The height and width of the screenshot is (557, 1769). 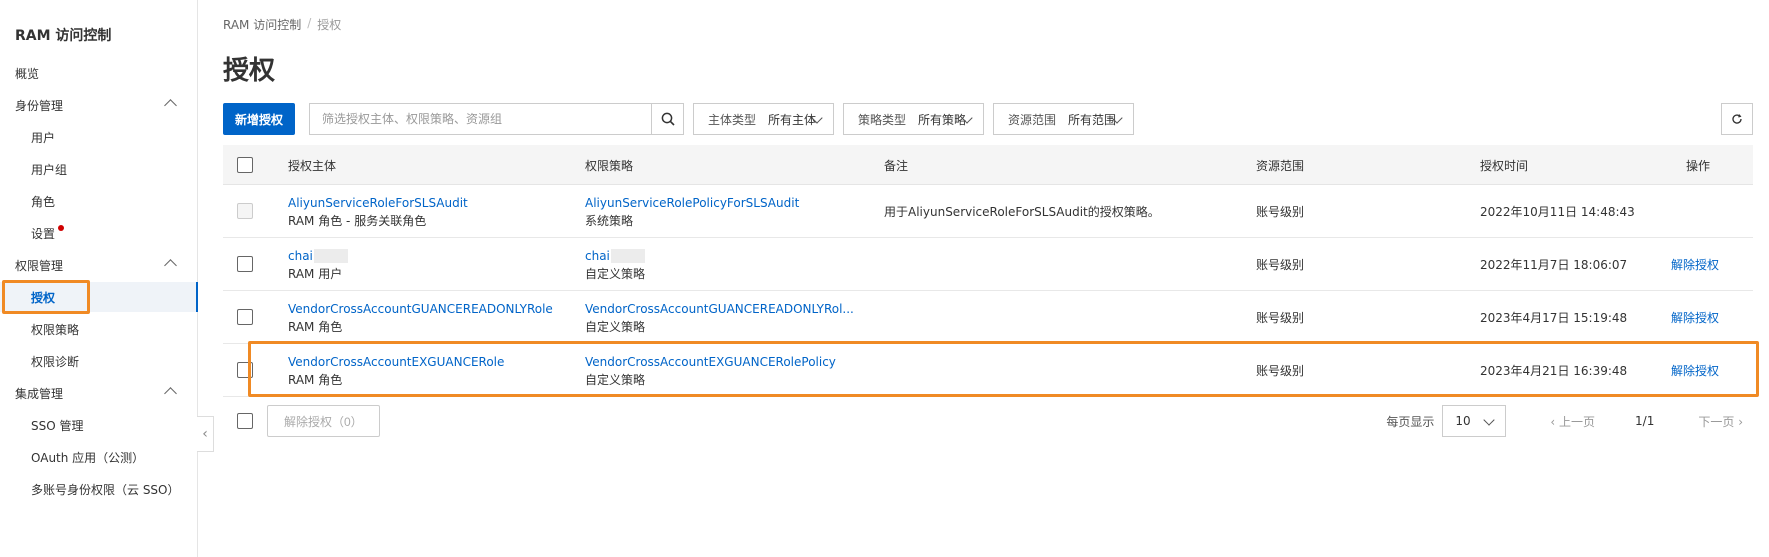 What do you see at coordinates (1063, 119) in the screenshot?
I see `filter-resource-scope: 资源范围 所有范围` at bounding box center [1063, 119].